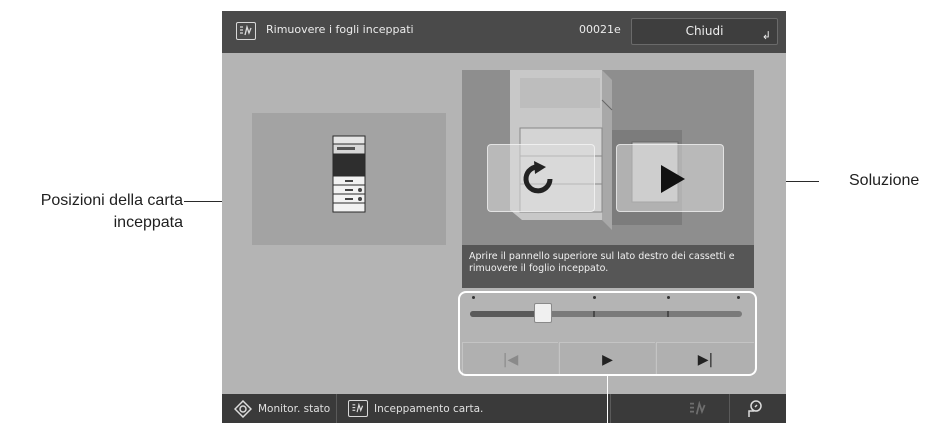 The height and width of the screenshot is (423, 937). I want to click on annotation-jam-position-line2: inceppata, so click(148, 222).